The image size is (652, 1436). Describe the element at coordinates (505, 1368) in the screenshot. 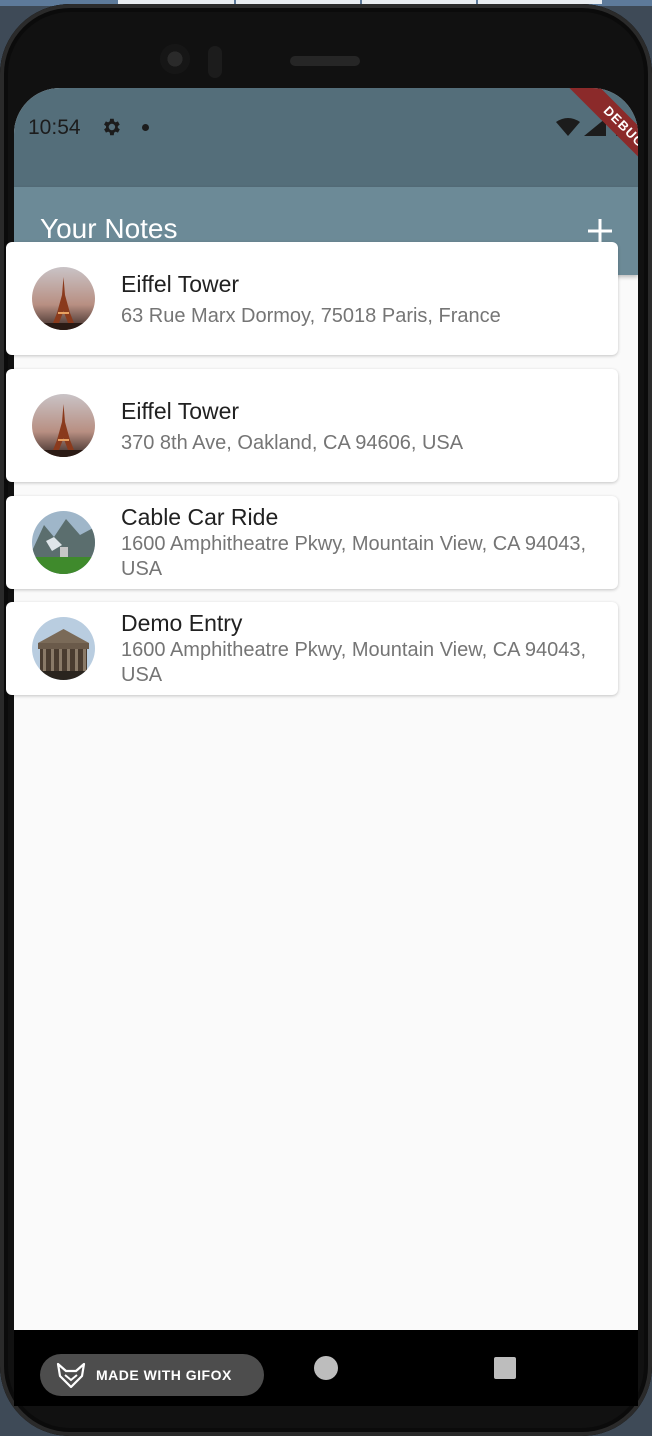

I see `recent-apps-button` at that location.